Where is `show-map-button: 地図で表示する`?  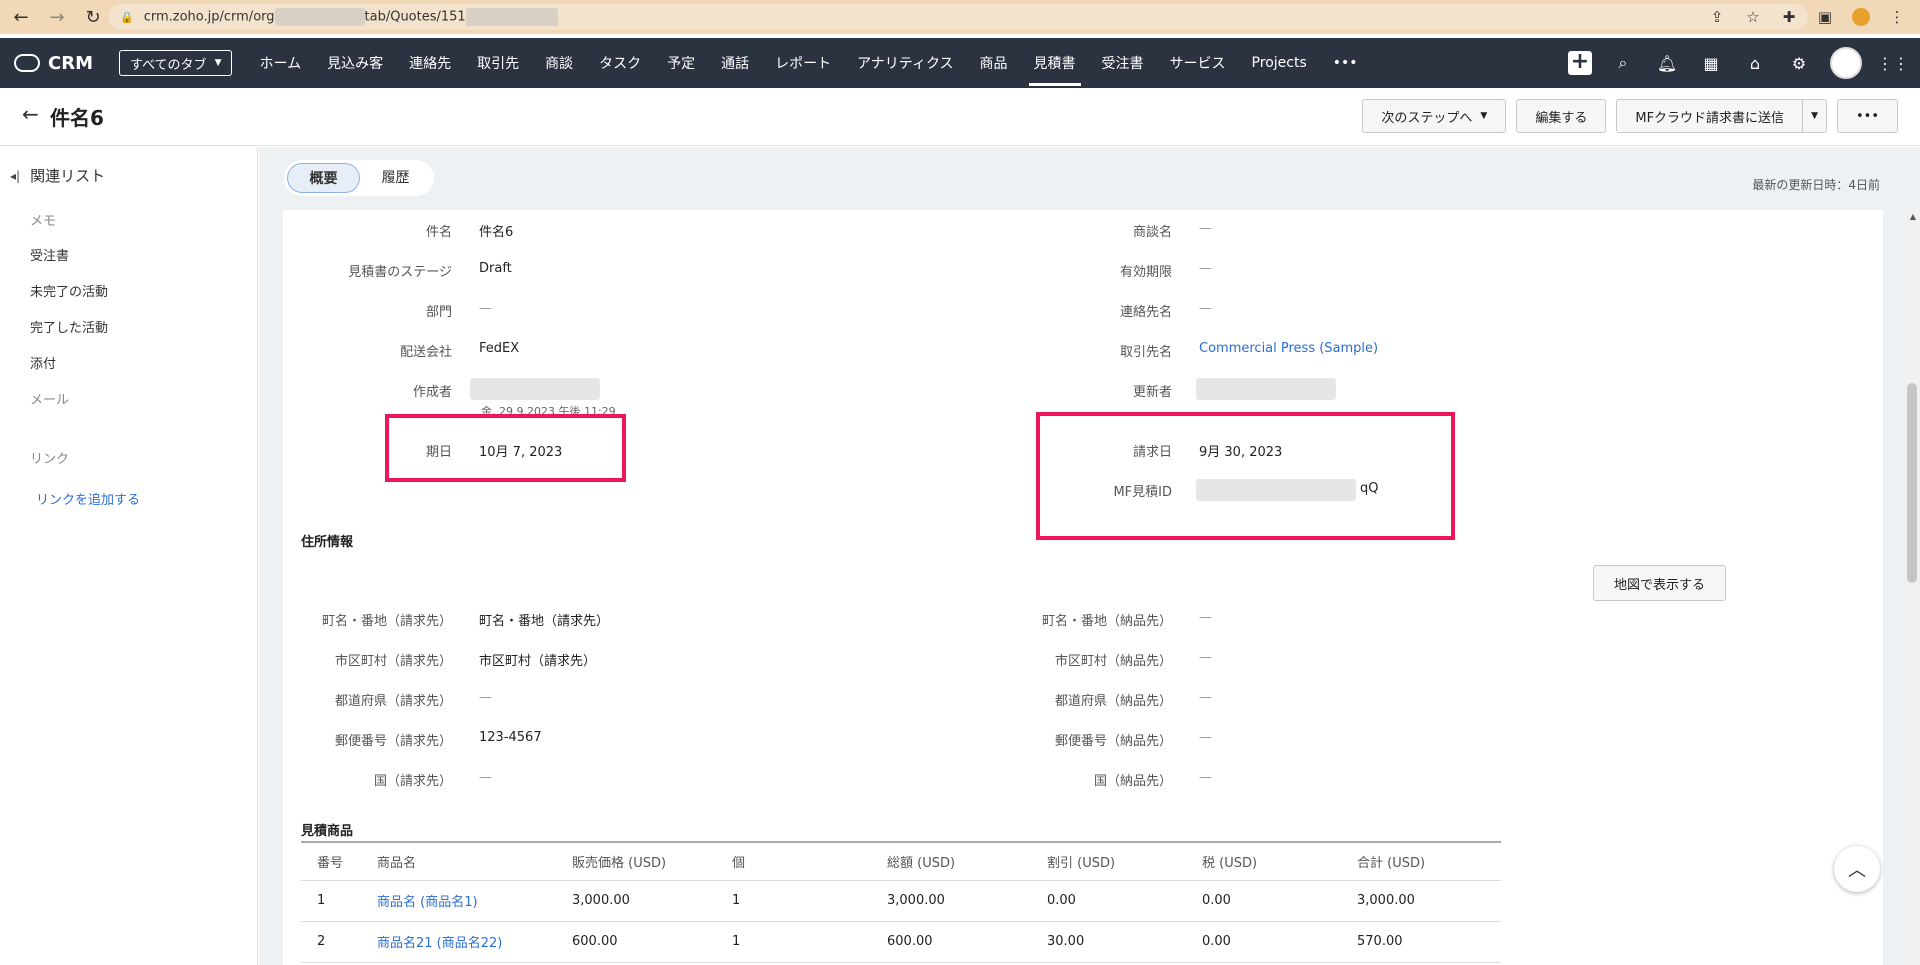
show-map-button: 地図で表示する is located at coordinates (1660, 583).